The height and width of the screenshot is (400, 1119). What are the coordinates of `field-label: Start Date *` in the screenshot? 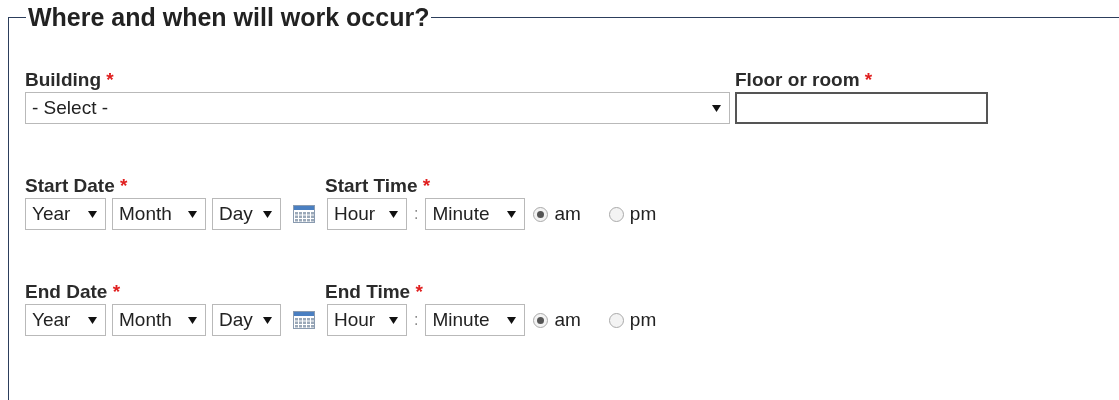 It's located at (77, 186).